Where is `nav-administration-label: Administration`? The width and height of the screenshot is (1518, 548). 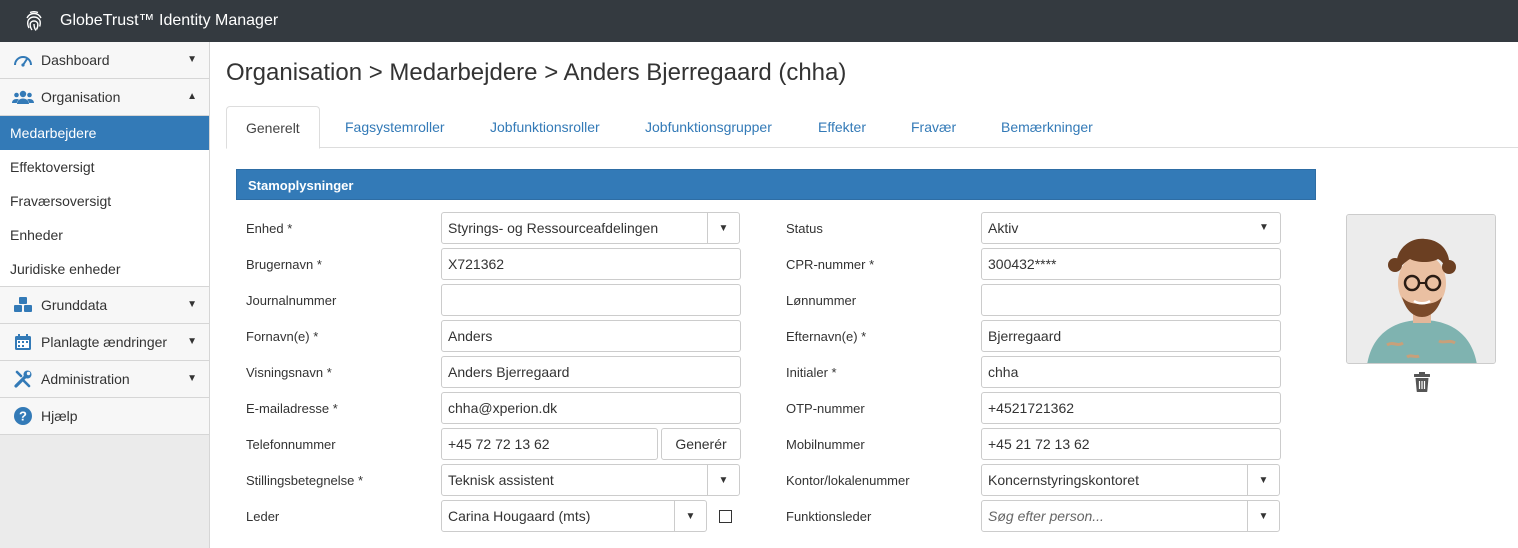 nav-administration-label: Administration is located at coordinates (85, 379).